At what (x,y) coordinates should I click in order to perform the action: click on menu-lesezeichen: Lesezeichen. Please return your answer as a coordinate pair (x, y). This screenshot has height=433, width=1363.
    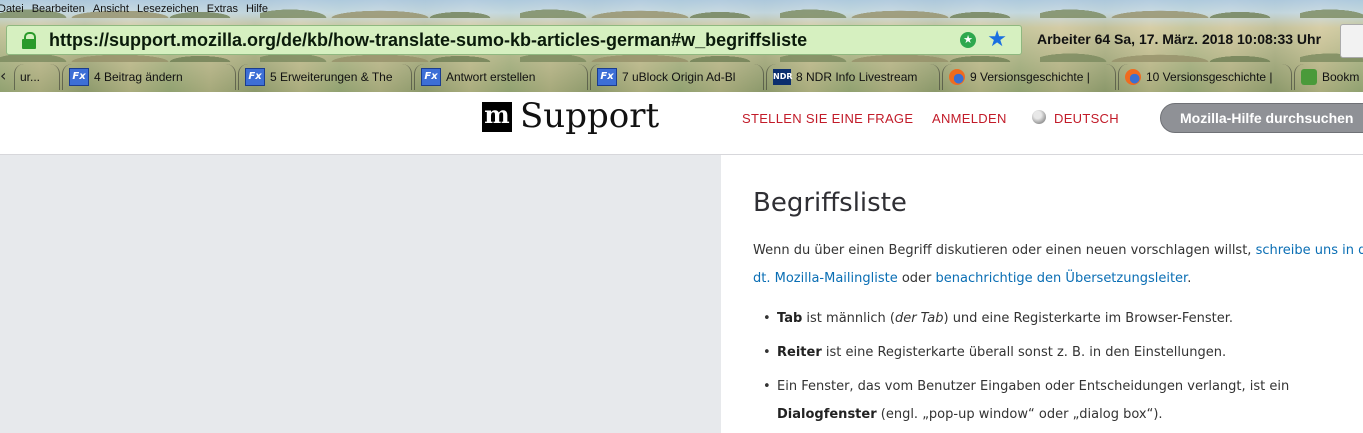
    Looking at the image, I should click on (172, 9).